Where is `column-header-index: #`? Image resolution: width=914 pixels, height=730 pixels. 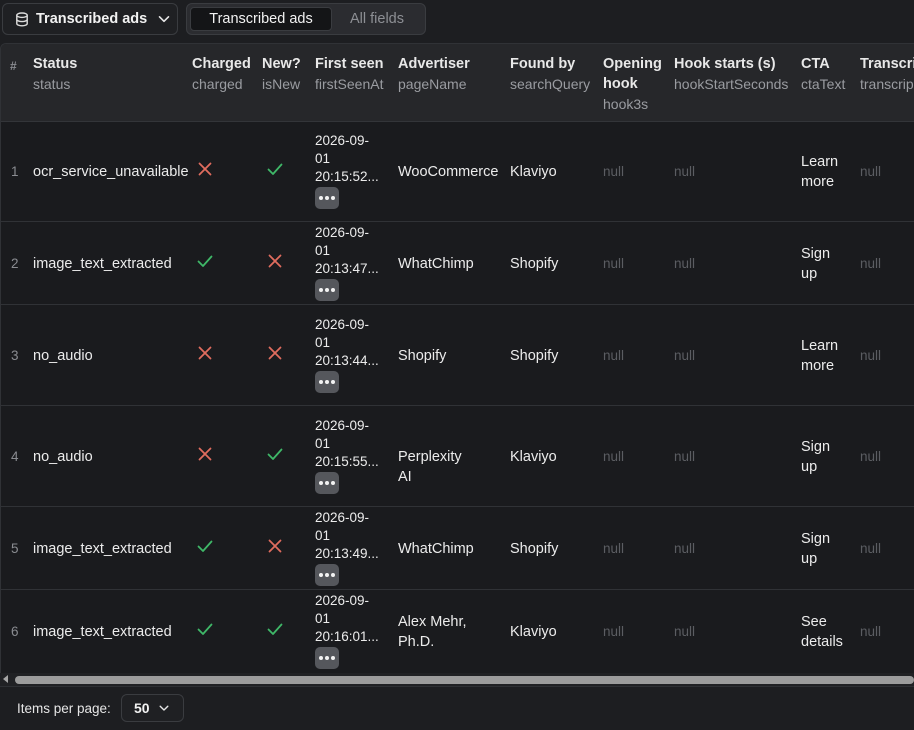
column-header-index: # is located at coordinates (13, 66).